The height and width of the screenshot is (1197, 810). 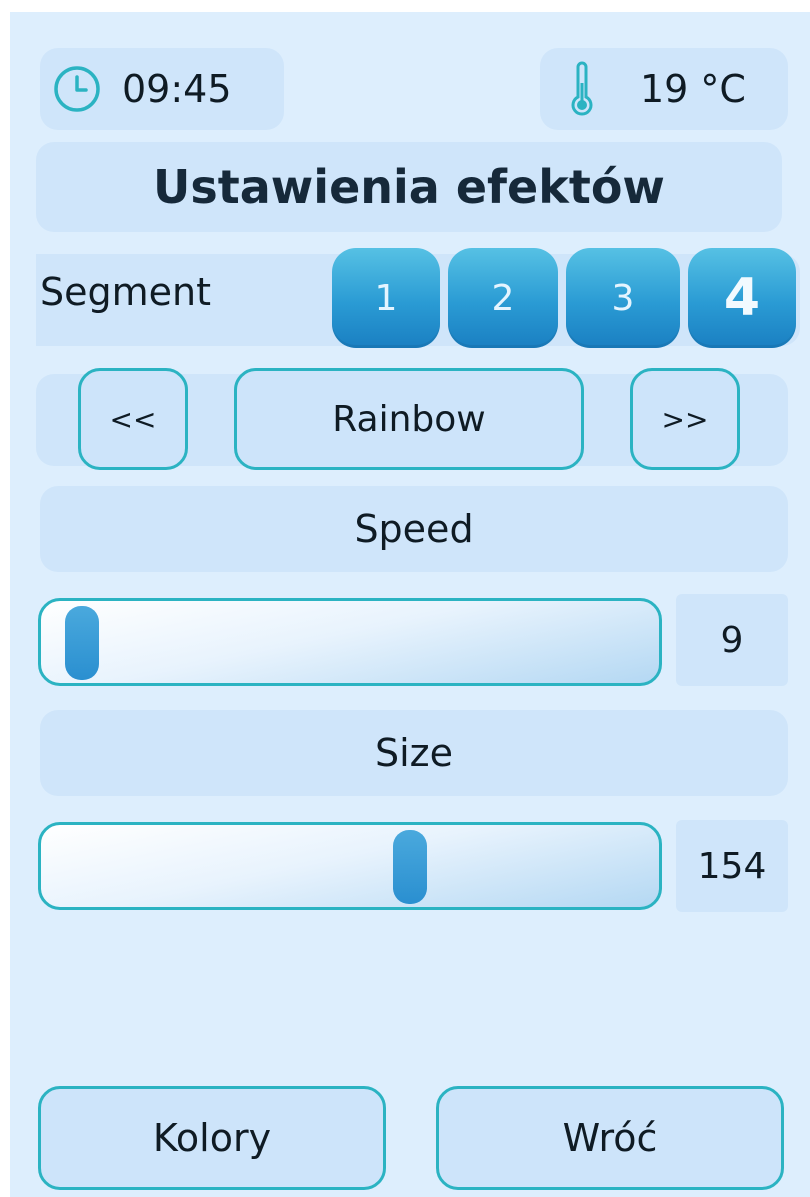 I want to click on size-value: 154, so click(x=732, y=866).